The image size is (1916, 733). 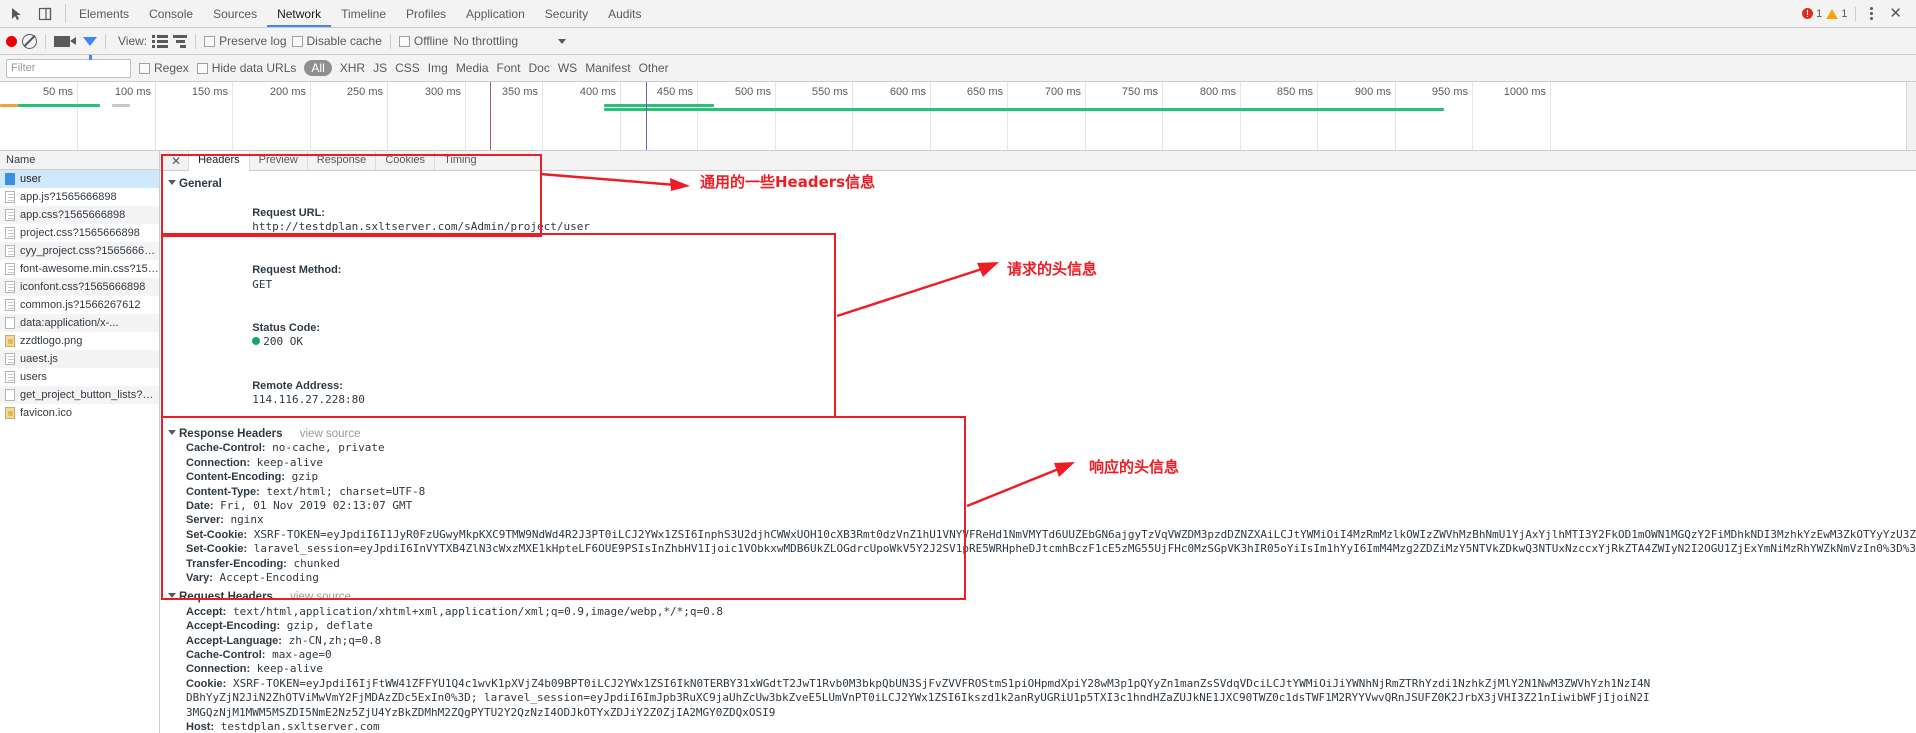 I want to click on error-count-label: 1, so click(x=1819, y=13).